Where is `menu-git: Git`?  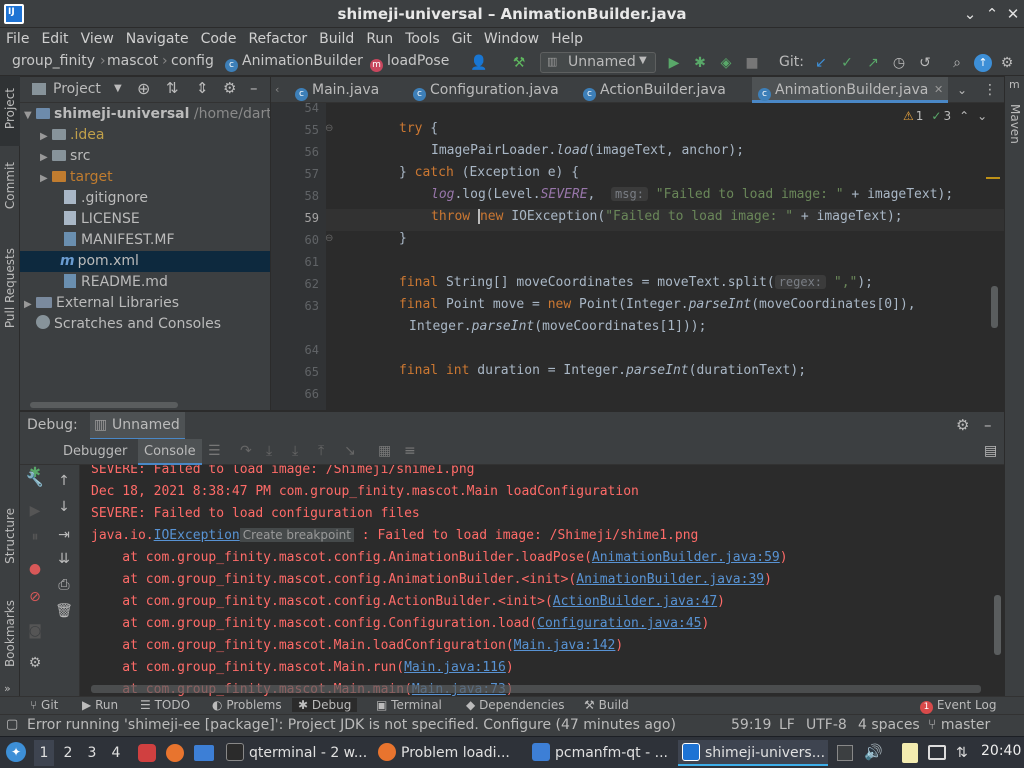 menu-git: Git is located at coordinates (462, 39).